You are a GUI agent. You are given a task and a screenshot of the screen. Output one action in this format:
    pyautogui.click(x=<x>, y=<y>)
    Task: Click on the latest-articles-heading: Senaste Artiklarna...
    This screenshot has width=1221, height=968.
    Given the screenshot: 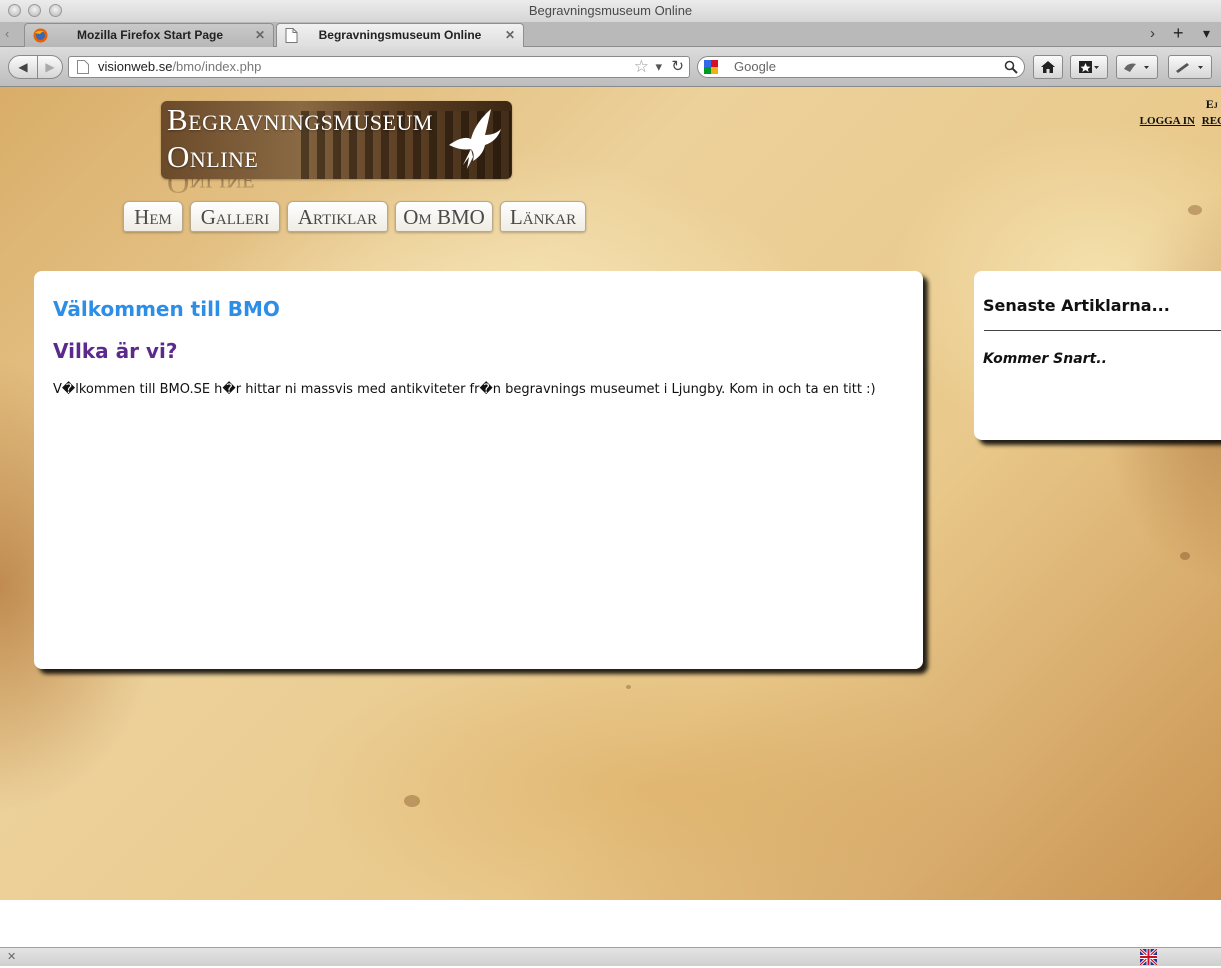 What is the action you would take?
    pyautogui.click(x=1076, y=305)
    